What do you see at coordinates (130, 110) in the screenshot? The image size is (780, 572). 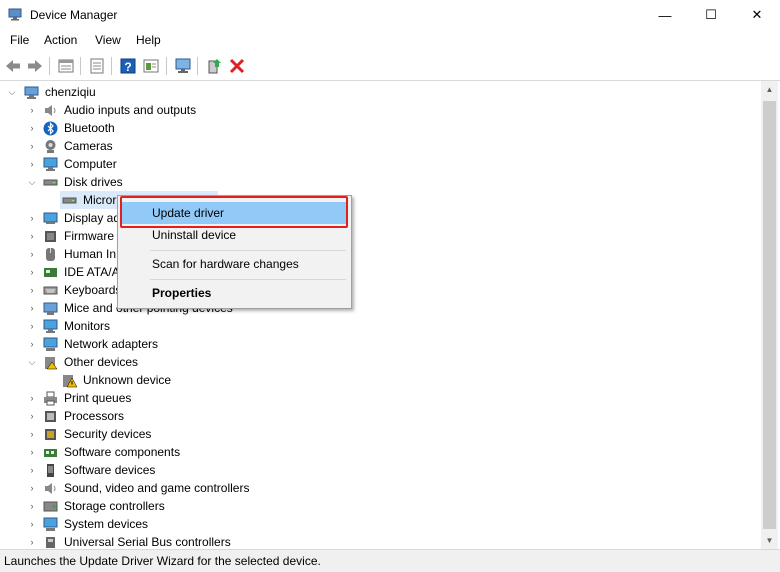 I see `tree-item-label: Audio inputs and outputs` at bounding box center [130, 110].